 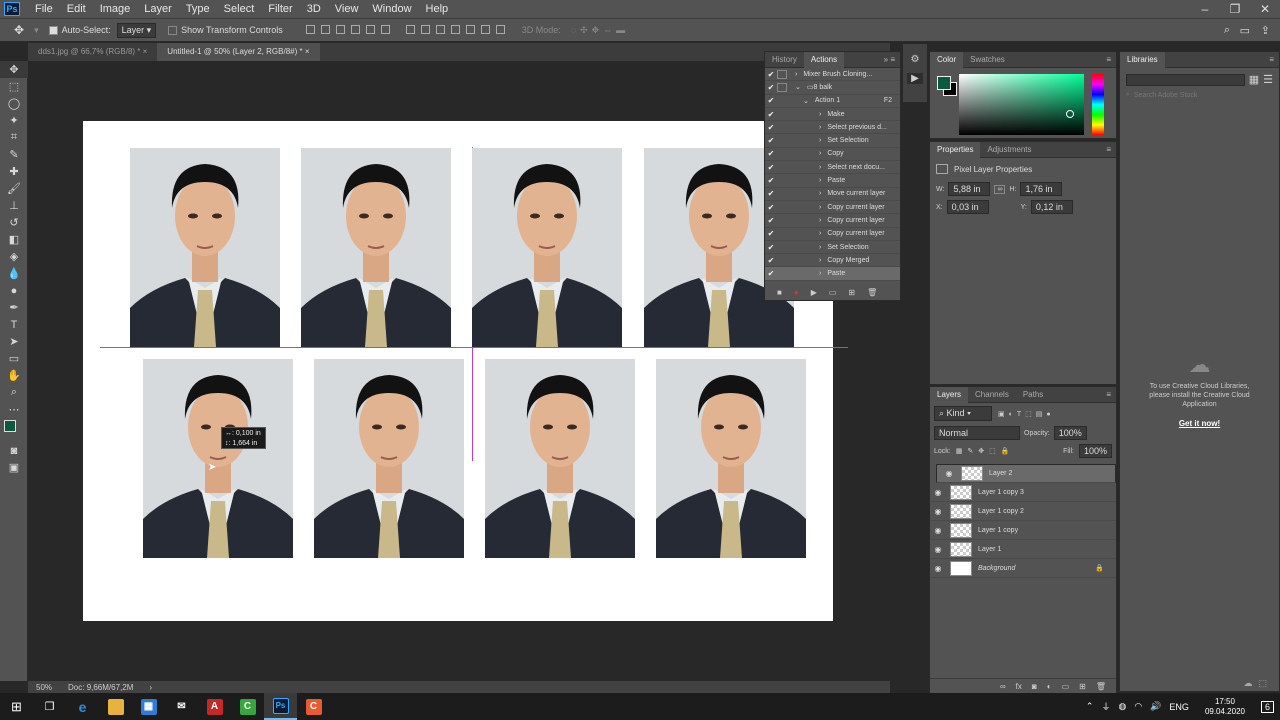 I want to click on adjustment-icon: ◐, so click(x=1049, y=686).